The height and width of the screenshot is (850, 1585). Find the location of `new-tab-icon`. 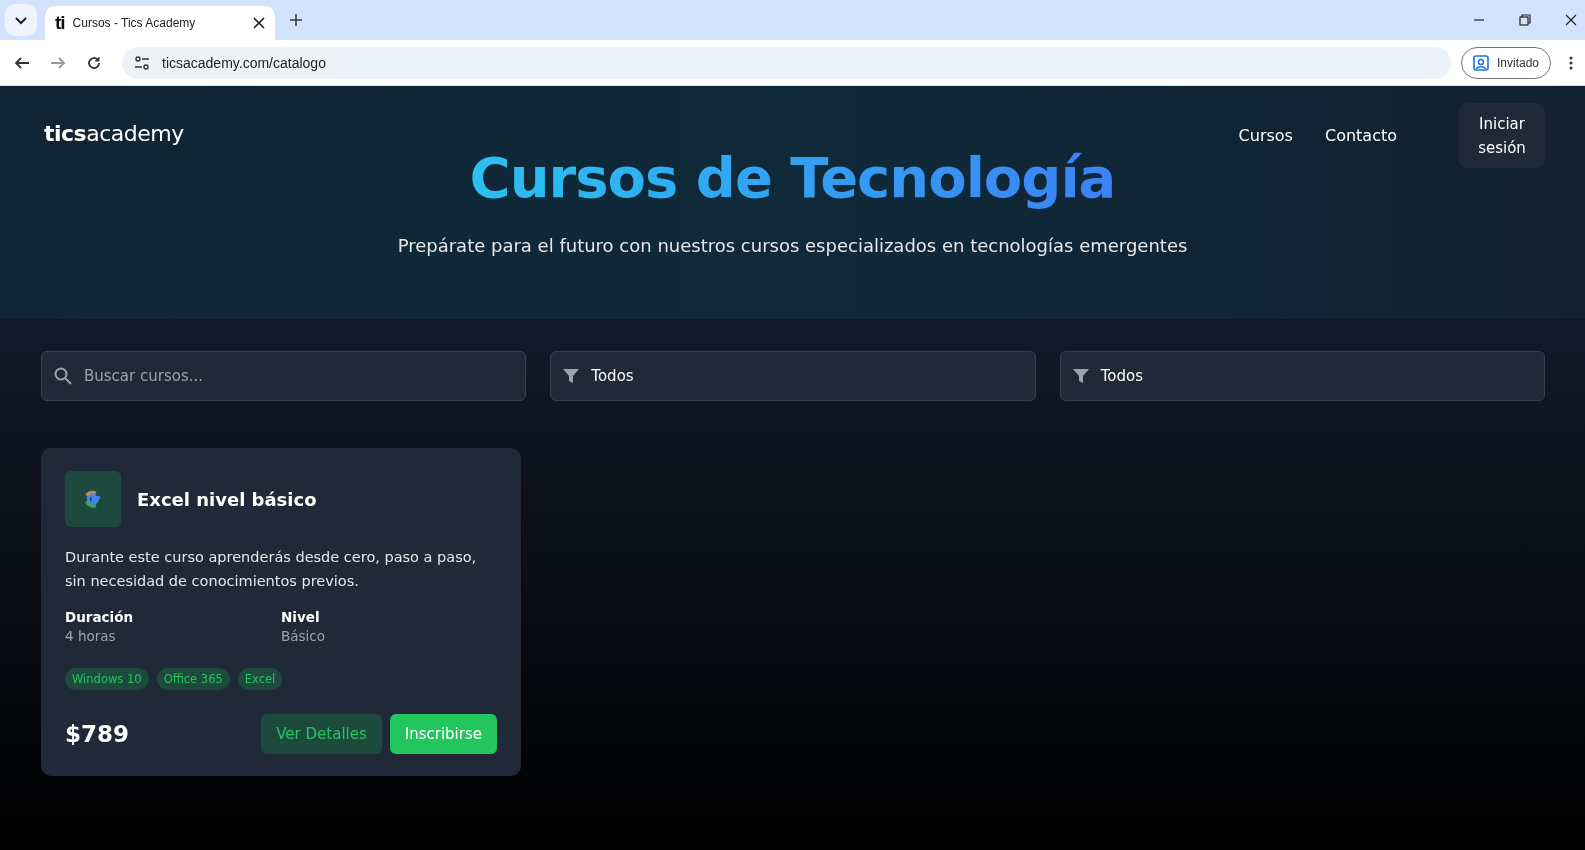

new-tab-icon is located at coordinates (296, 20).